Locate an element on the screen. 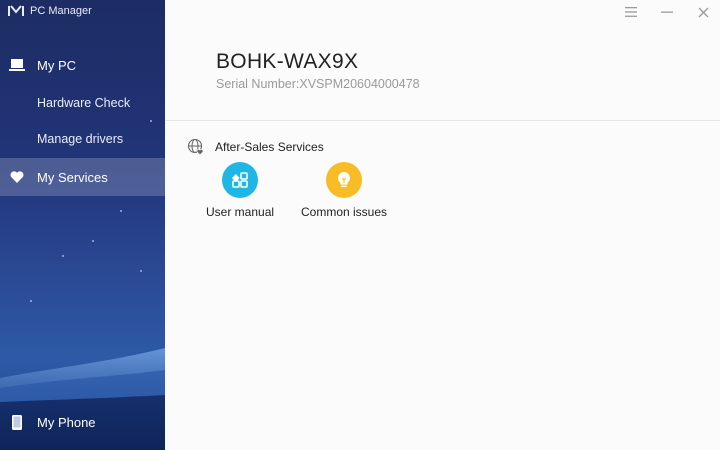 The width and height of the screenshot is (720, 450). minimize-icon is located at coordinates (667, 12).